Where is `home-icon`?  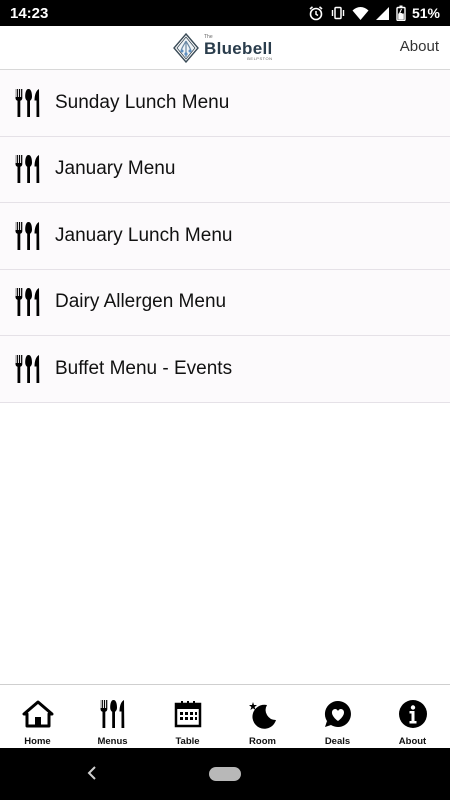 home-icon is located at coordinates (38, 714).